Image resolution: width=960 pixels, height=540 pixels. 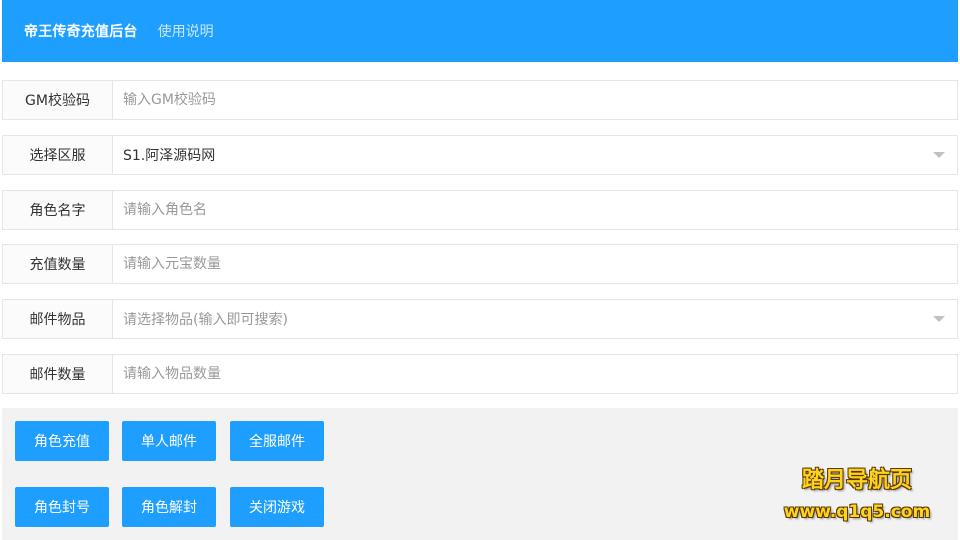 I want to click on mail-quantity-row: 邮件数量, so click(x=480, y=374).